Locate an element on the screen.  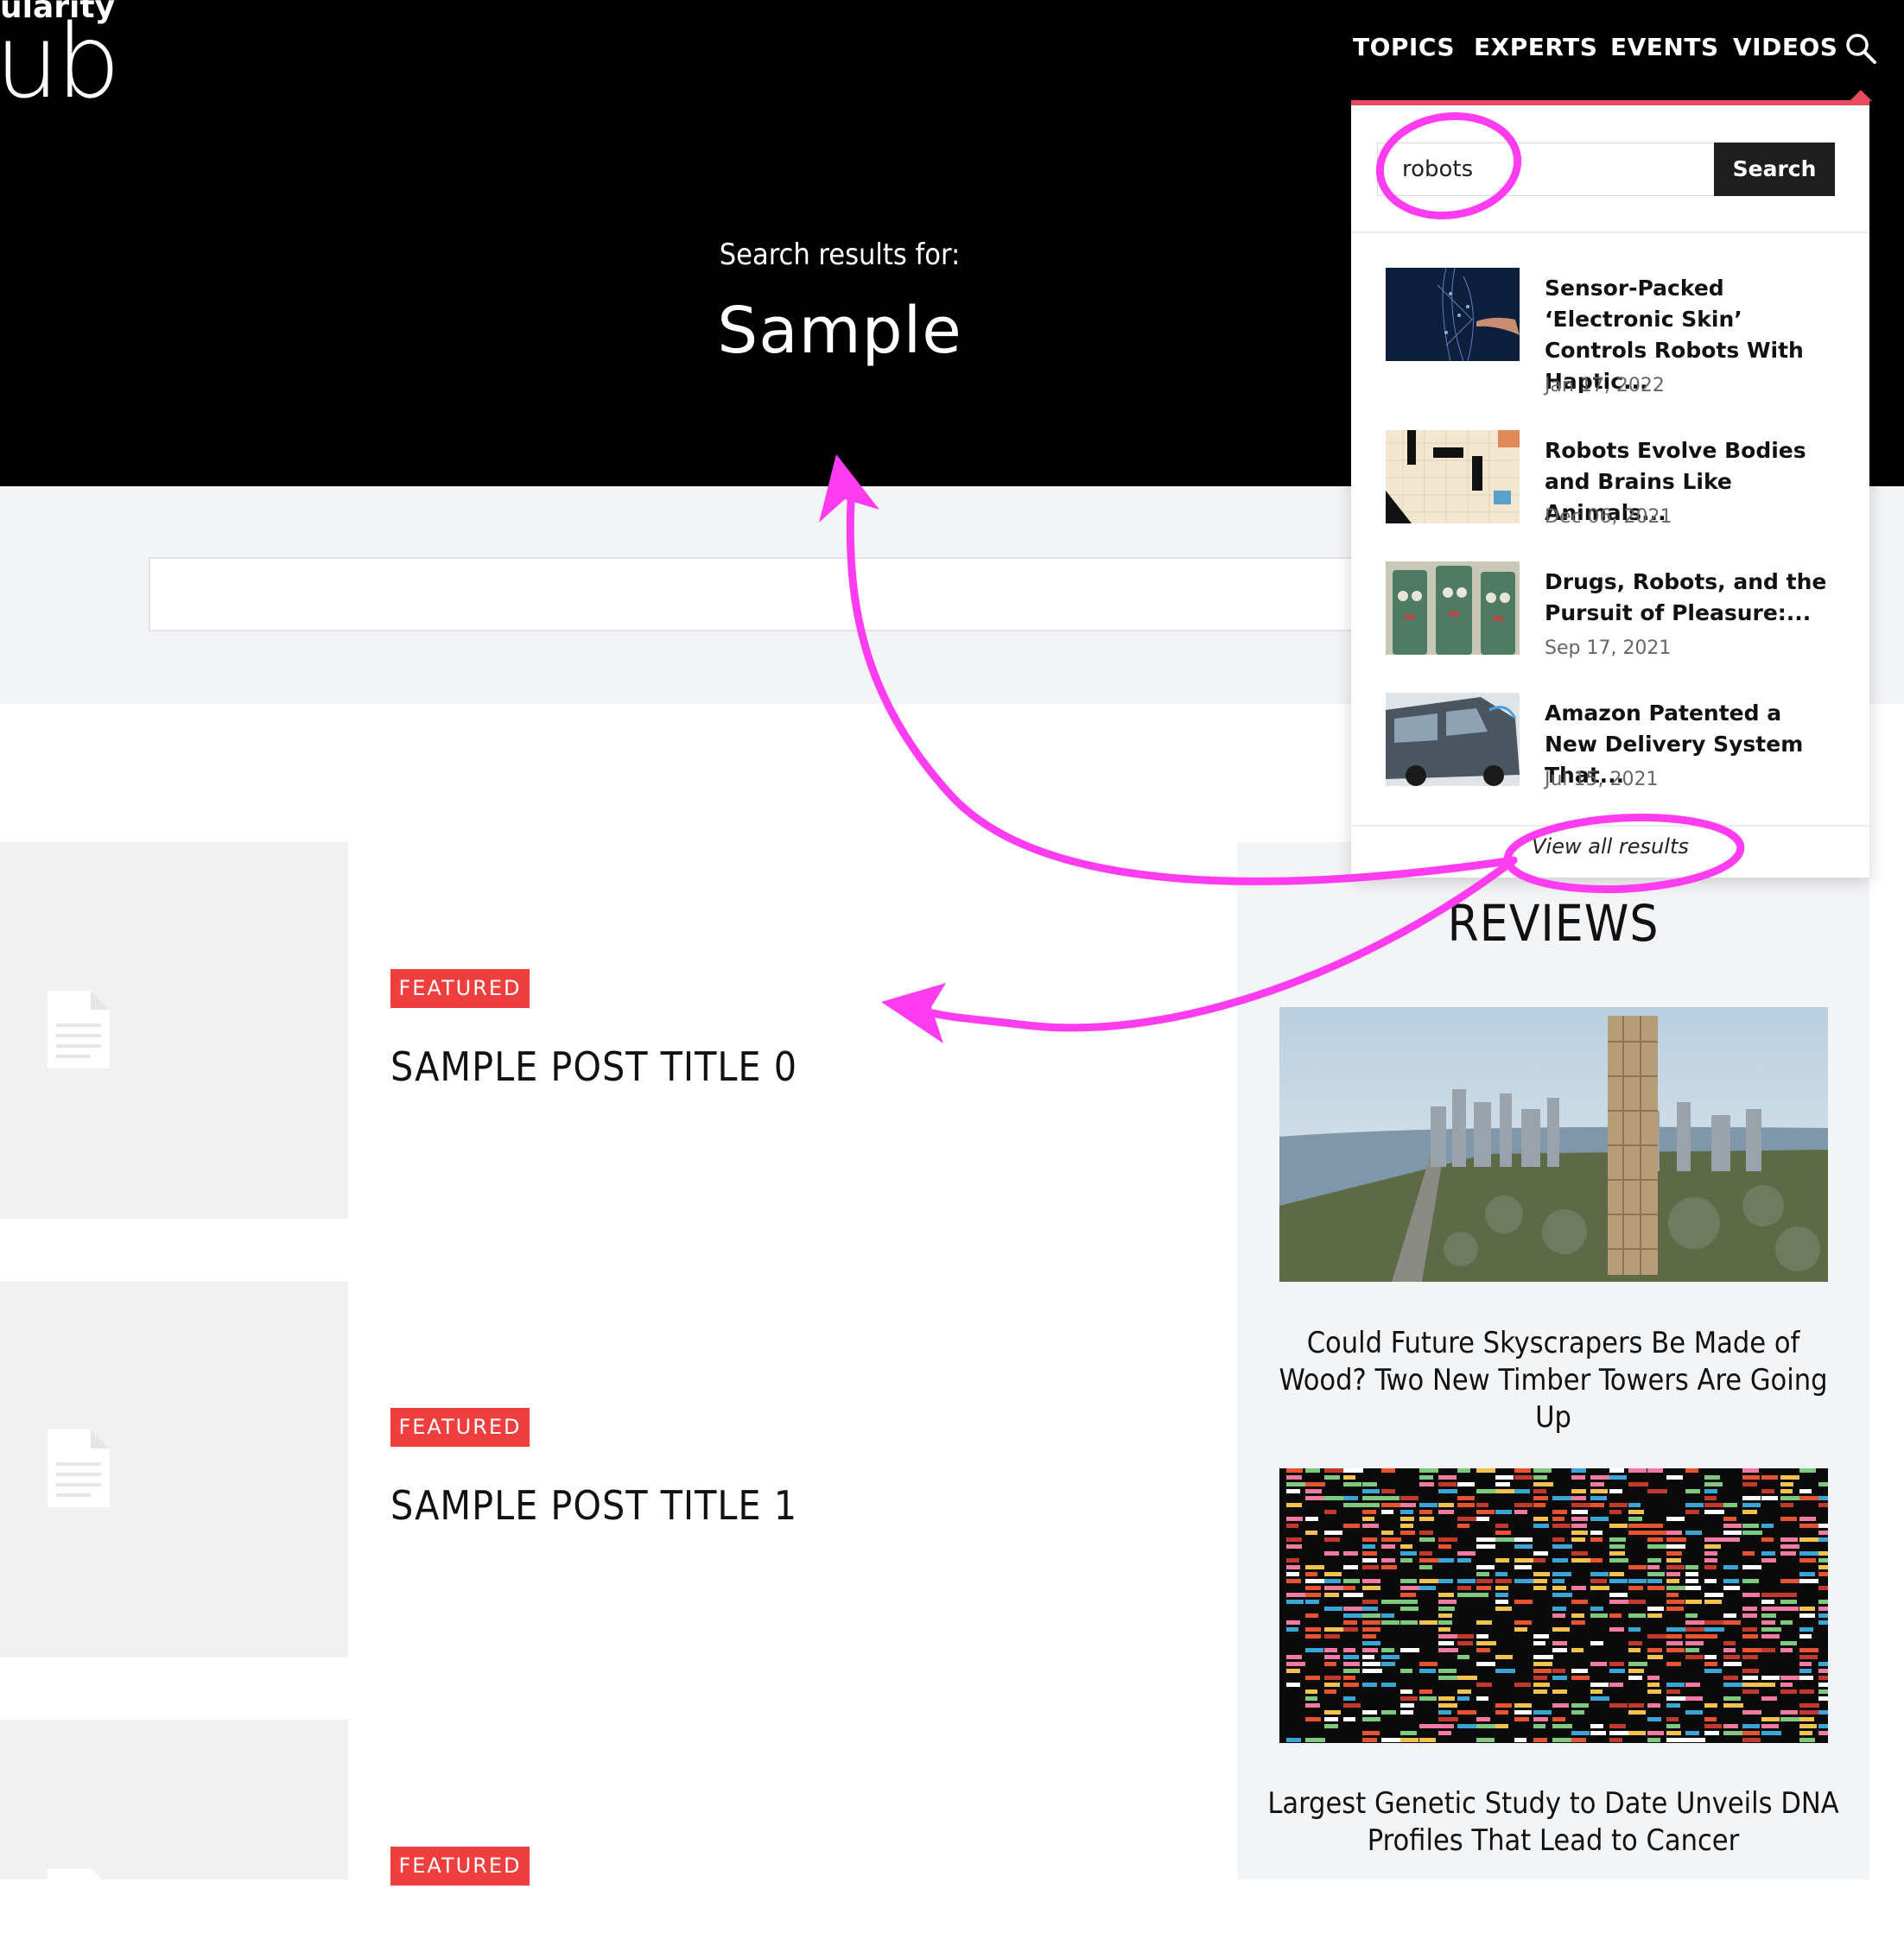
dropdown-accent-bar is located at coordinates (1610, 102).